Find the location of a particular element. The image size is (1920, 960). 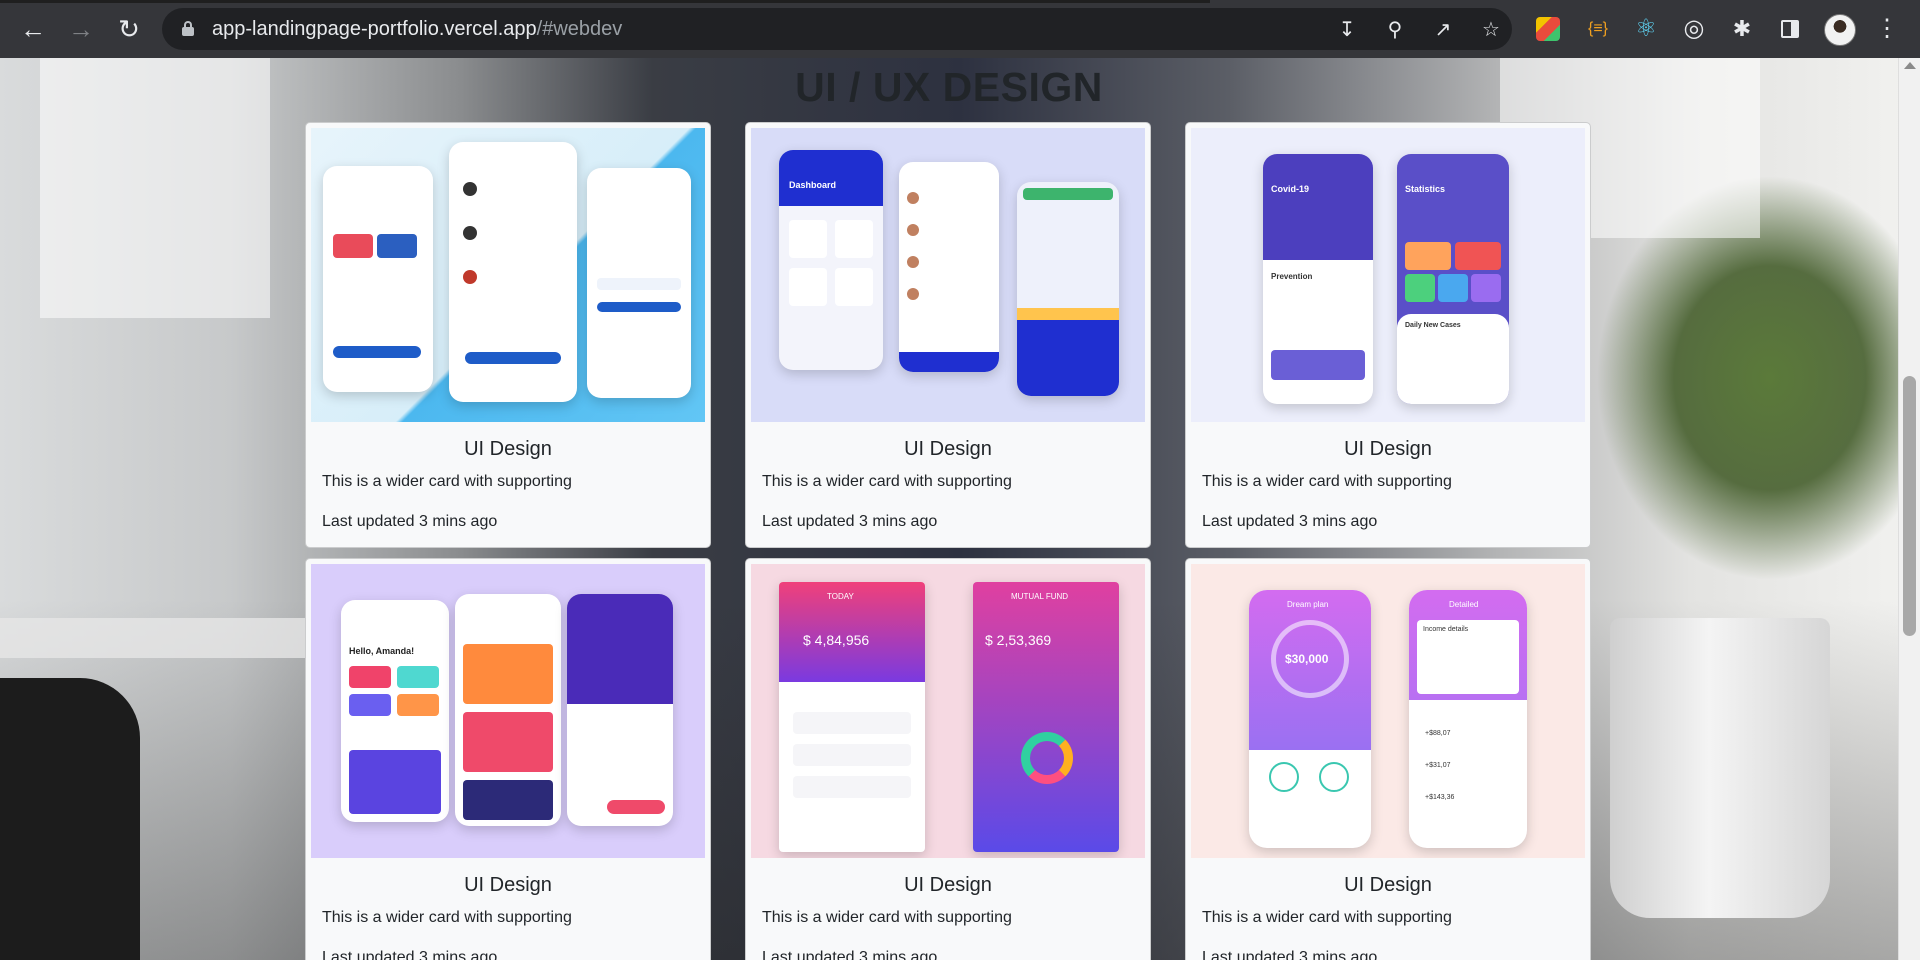

mockup-heading: Dream plan is located at coordinates (1308, 604).